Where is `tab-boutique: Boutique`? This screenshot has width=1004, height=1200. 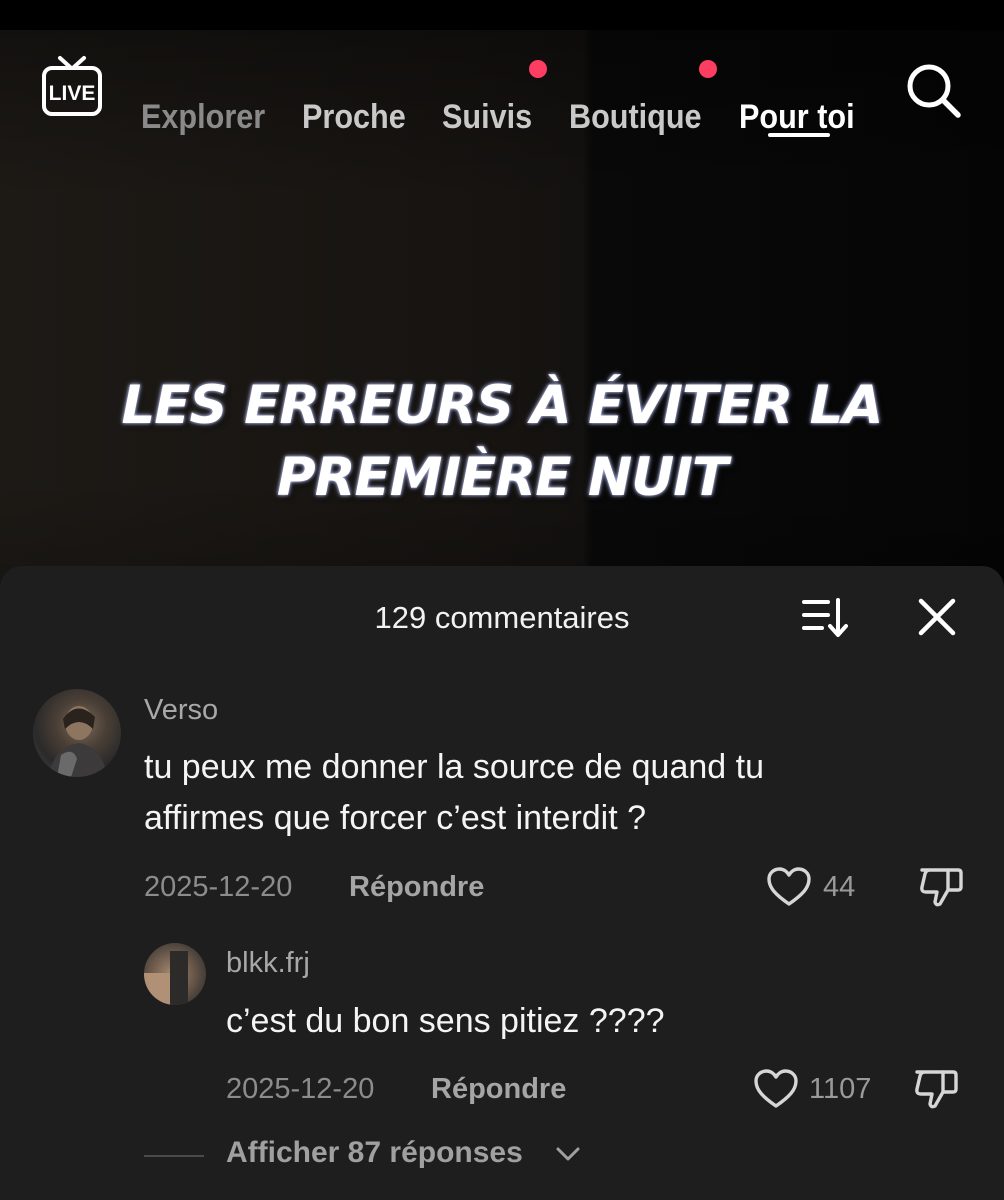
tab-boutique: Boutique is located at coordinates (635, 117).